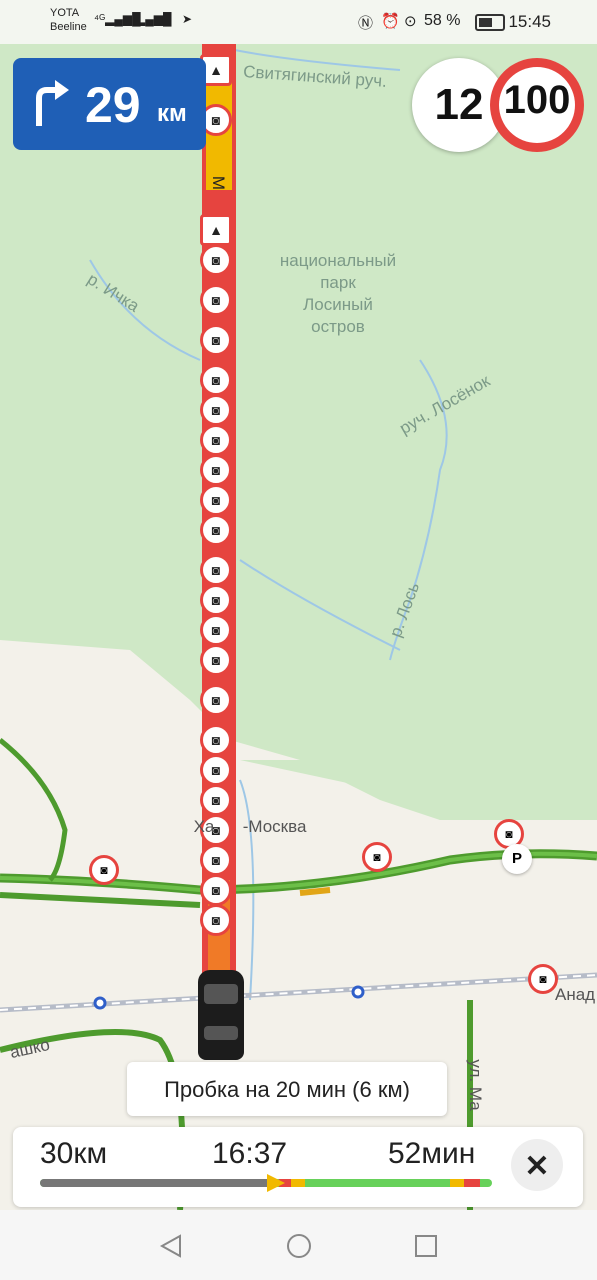  What do you see at coordinates (187, 19) in the screenshot?
I see `telegram-icon: ➤` at bounding box center [187, 19].